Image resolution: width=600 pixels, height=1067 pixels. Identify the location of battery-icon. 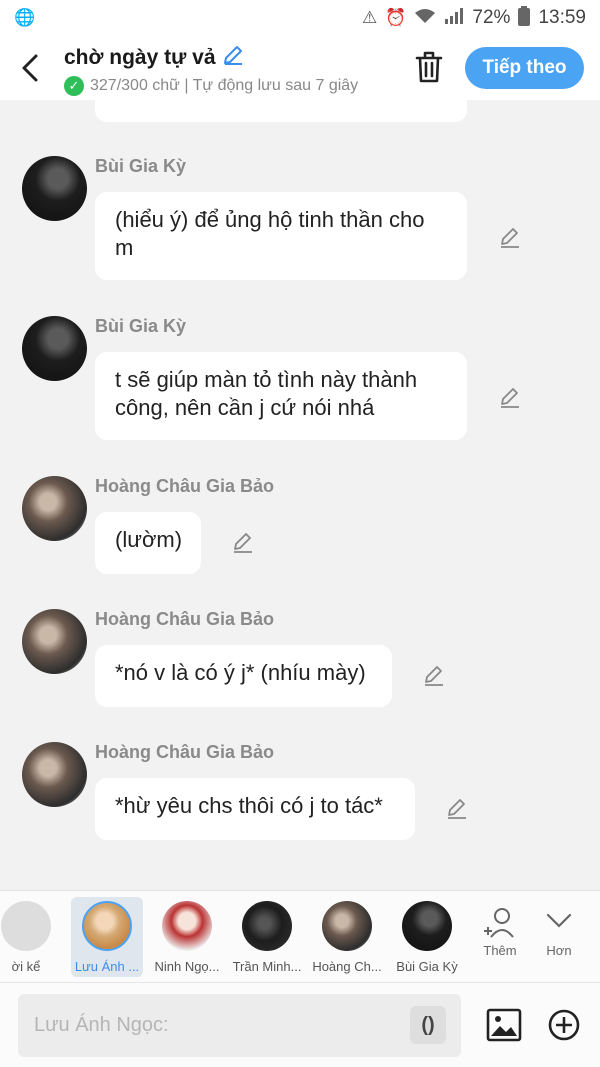
(524, 18).